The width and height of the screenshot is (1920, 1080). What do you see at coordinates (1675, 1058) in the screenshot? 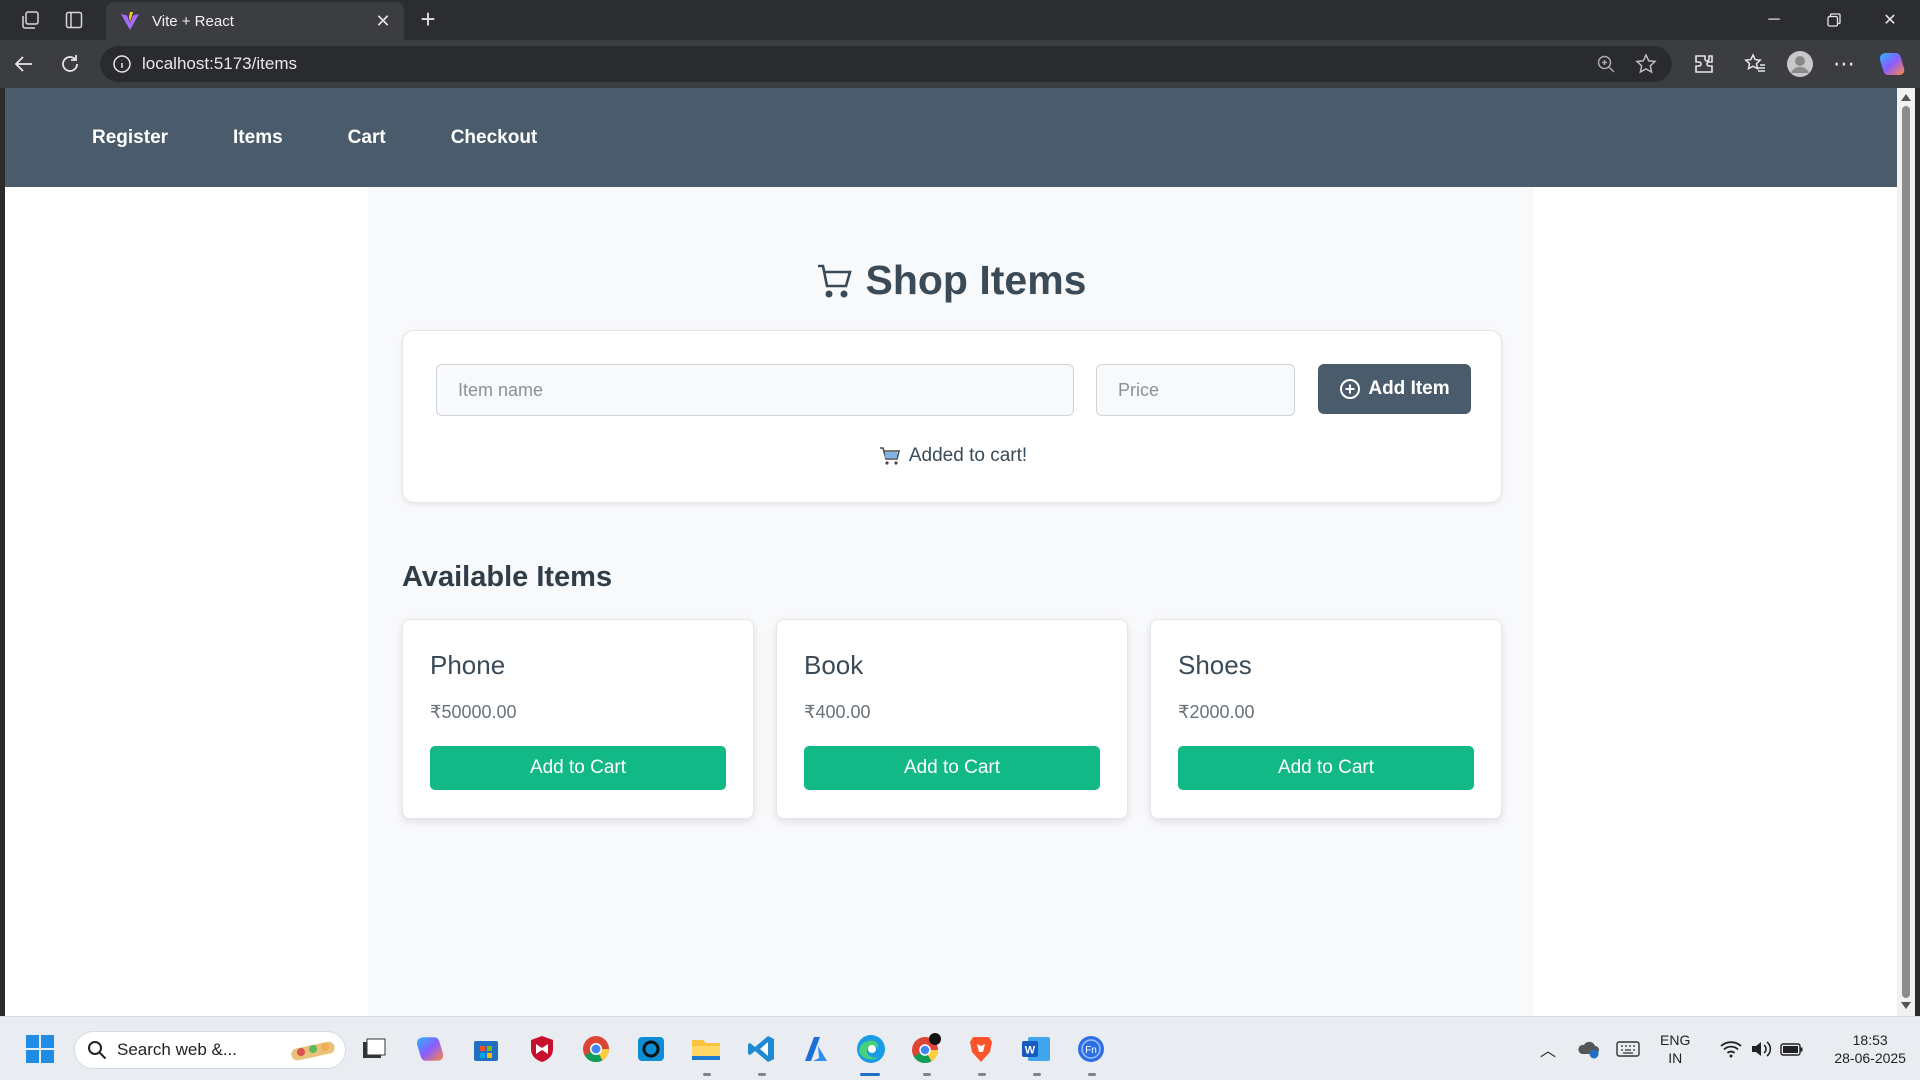
I see `region-code: IN` at bounding box center [1675, 1058].